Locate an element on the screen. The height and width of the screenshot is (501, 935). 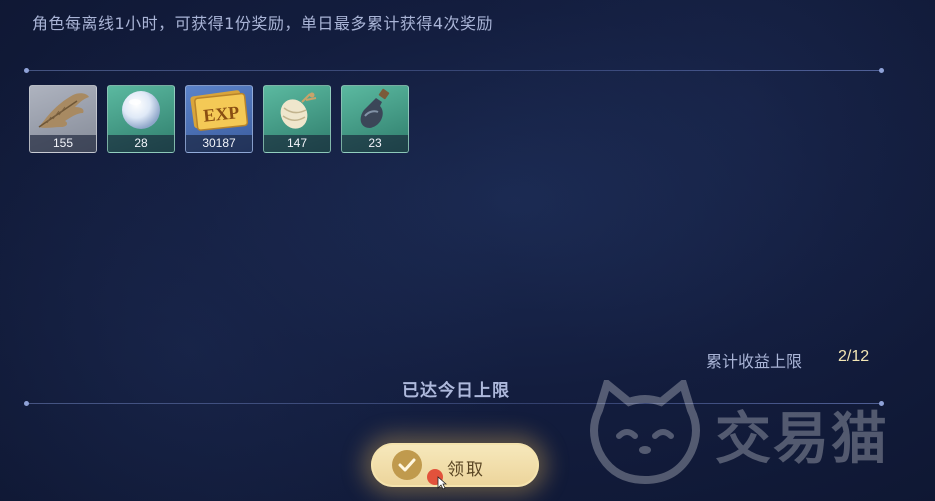
reward-item-pearl: 28 is located at coordinates (141, 119).